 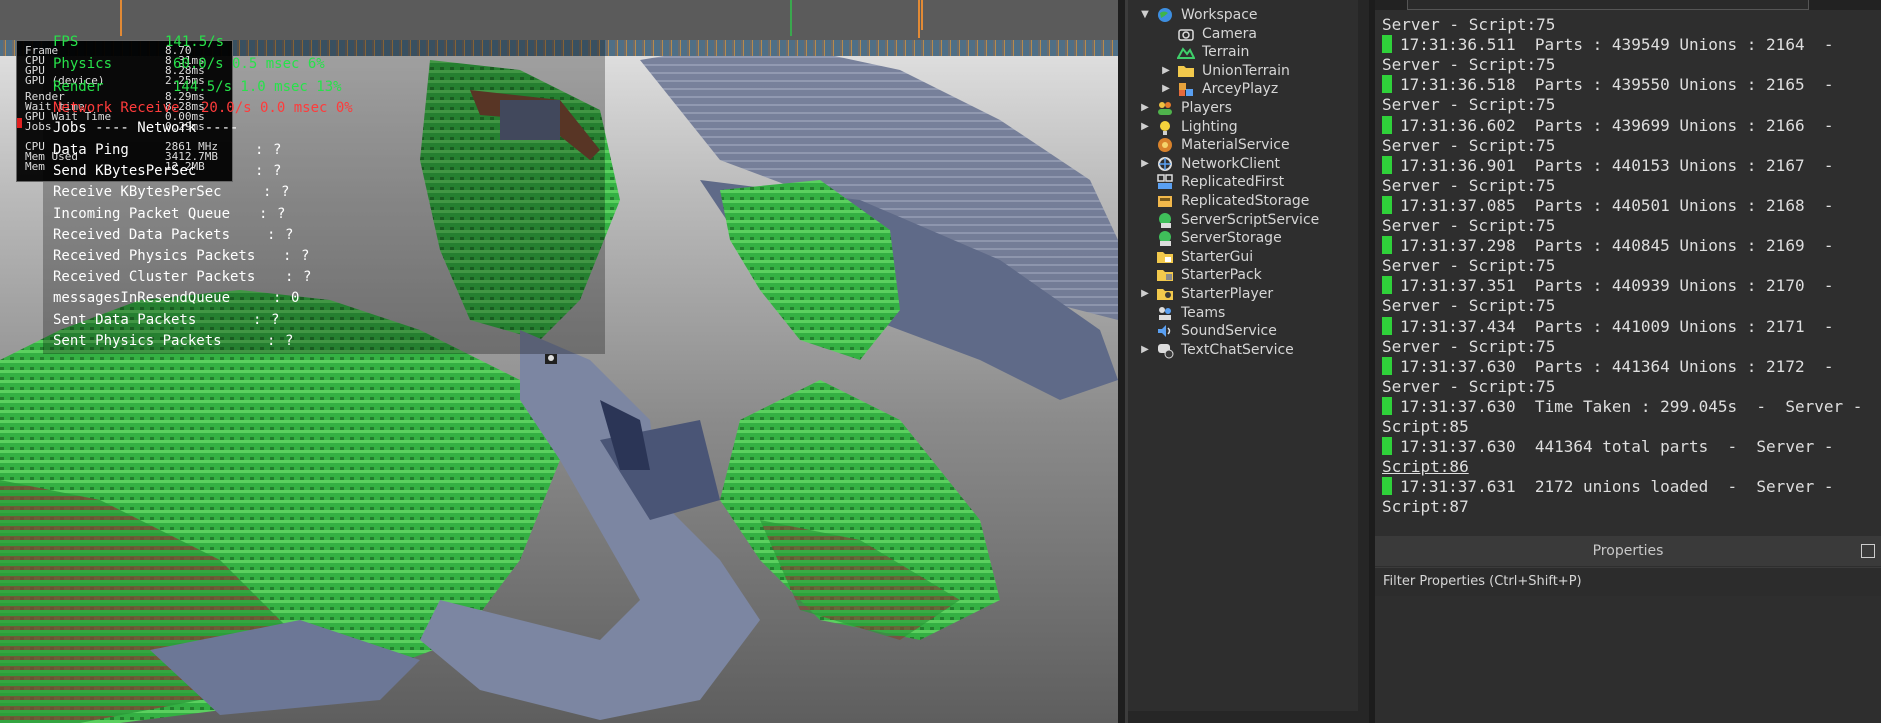 What do you see at coordinates (1608, 5) in the screenshot?
I see `output-filter-input` at bounding box center [1608, 5].